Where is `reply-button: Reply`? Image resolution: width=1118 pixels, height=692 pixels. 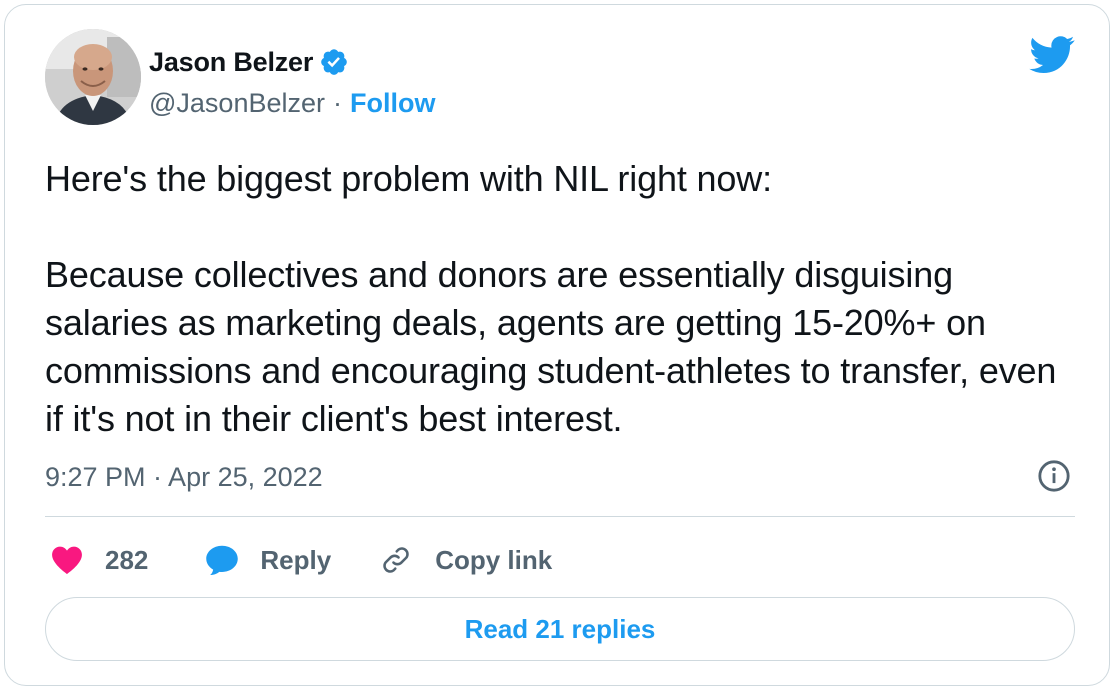
reply-button: Reply is located at coordinates (267, 560).